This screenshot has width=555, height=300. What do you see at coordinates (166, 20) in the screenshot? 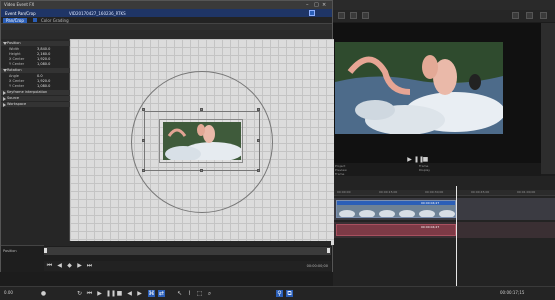
I see `fx-tabs: Pan/Crop Color Grading` at bounding box center [166, 20].